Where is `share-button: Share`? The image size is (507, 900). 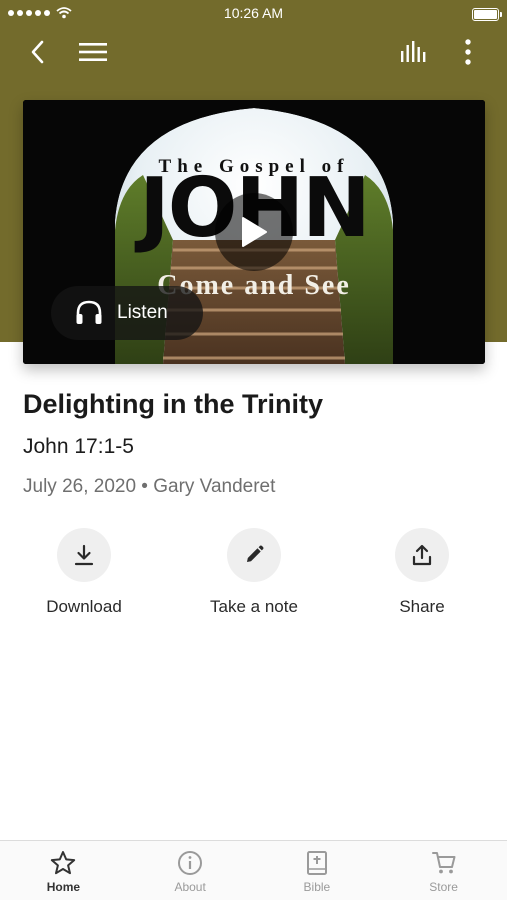 share-button: Share is located at coordinates (422, 572).